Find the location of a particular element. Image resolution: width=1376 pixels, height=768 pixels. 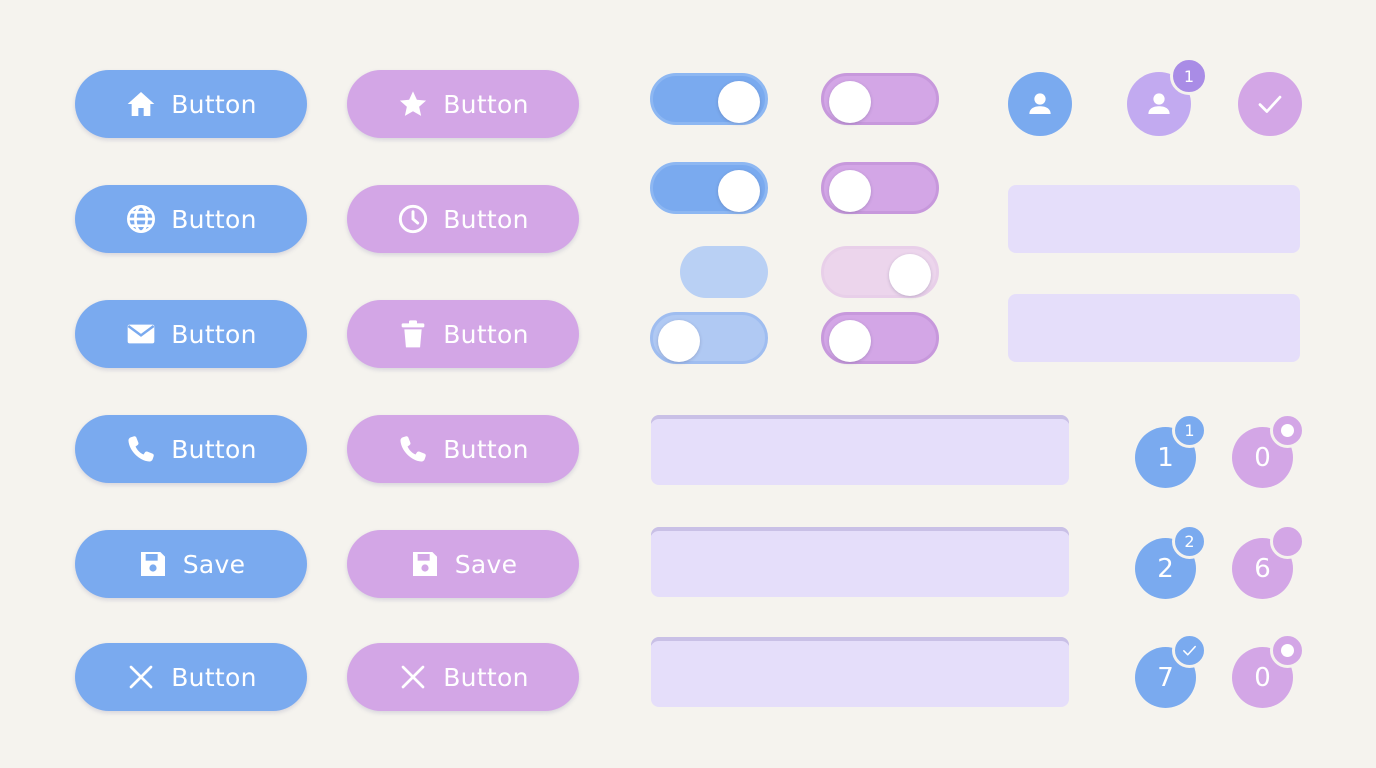

notification-badge: 1 is located at coordinates (1189, 76).